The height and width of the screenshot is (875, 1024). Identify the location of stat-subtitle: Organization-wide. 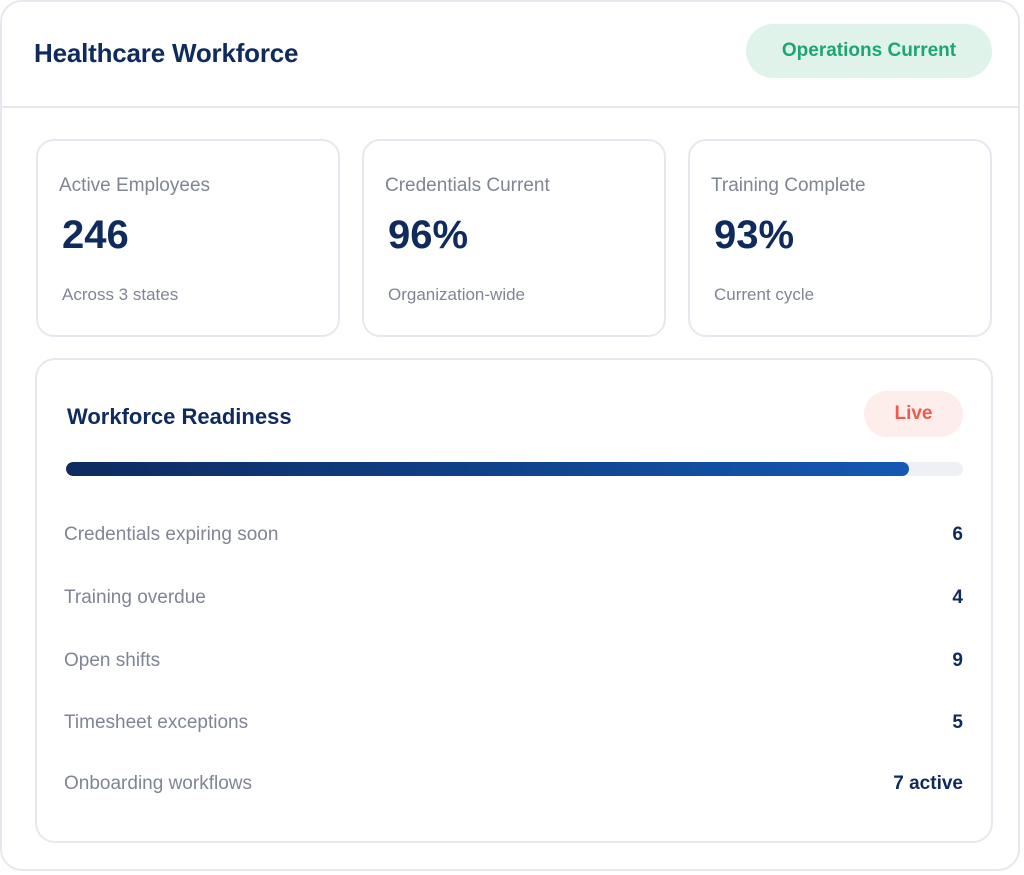
(457, 294).